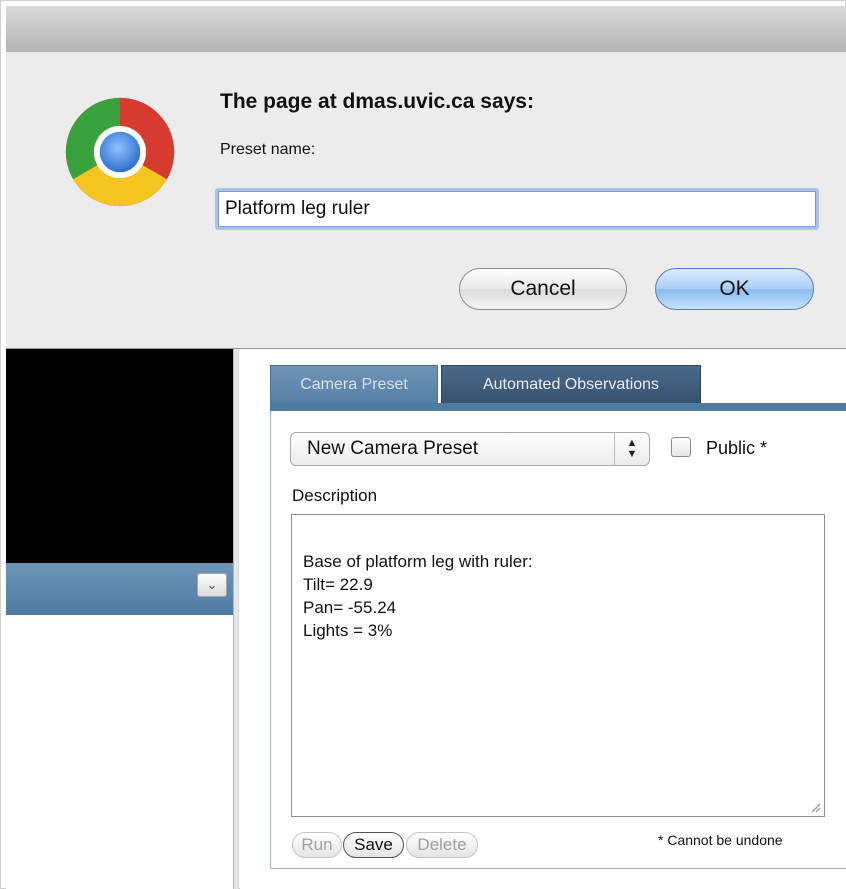 Image resolution: width=846 pixels, height=889 pixels. I want to click on delete-button: Delete, so click(442, 845).